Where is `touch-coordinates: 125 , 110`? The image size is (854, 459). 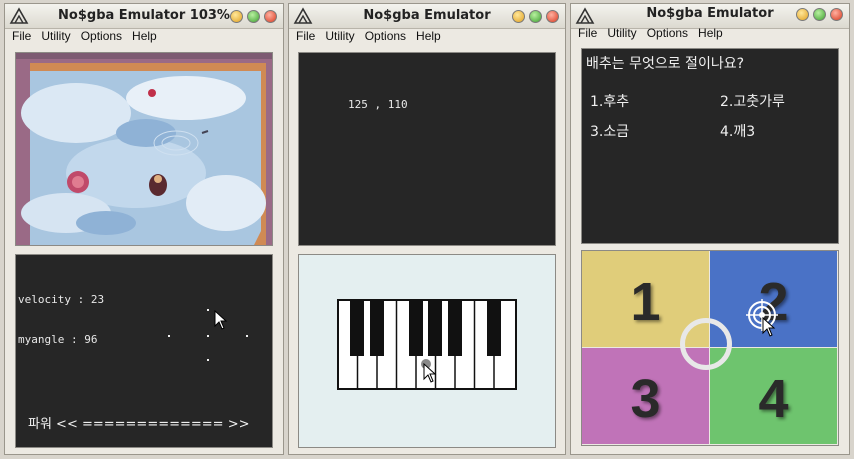
touch-coordinates: 125 , 110 is located at coordinates (378, 104).